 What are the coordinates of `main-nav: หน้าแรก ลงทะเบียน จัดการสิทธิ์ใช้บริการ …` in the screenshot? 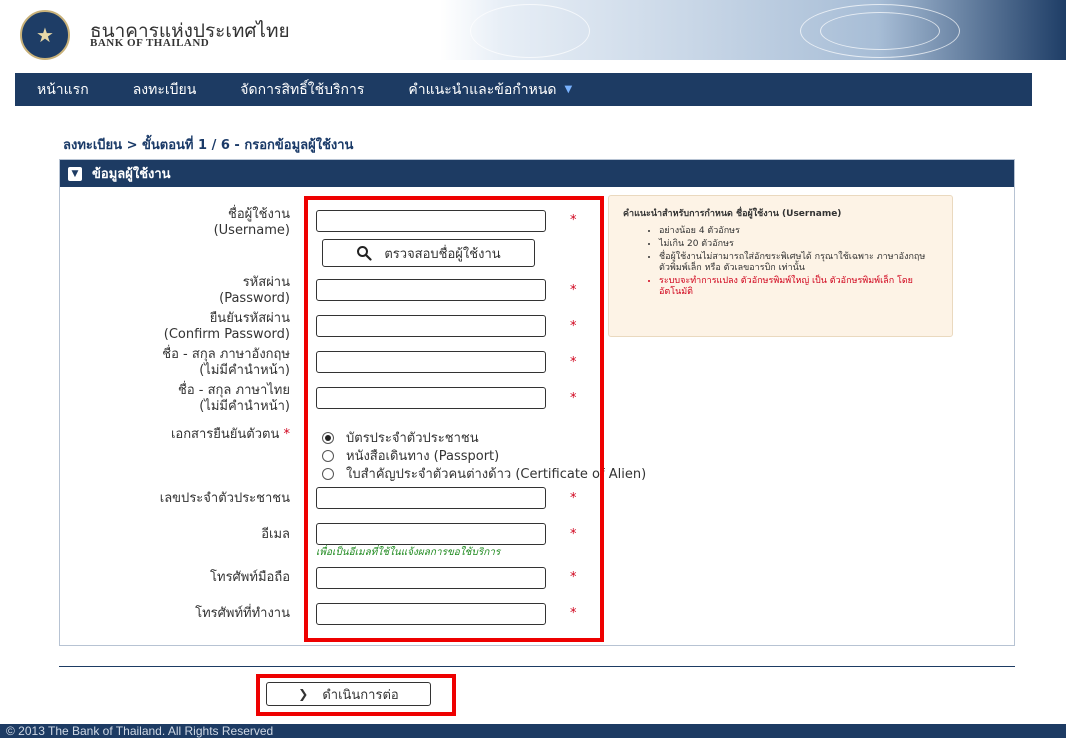 It's located at (523, 89).